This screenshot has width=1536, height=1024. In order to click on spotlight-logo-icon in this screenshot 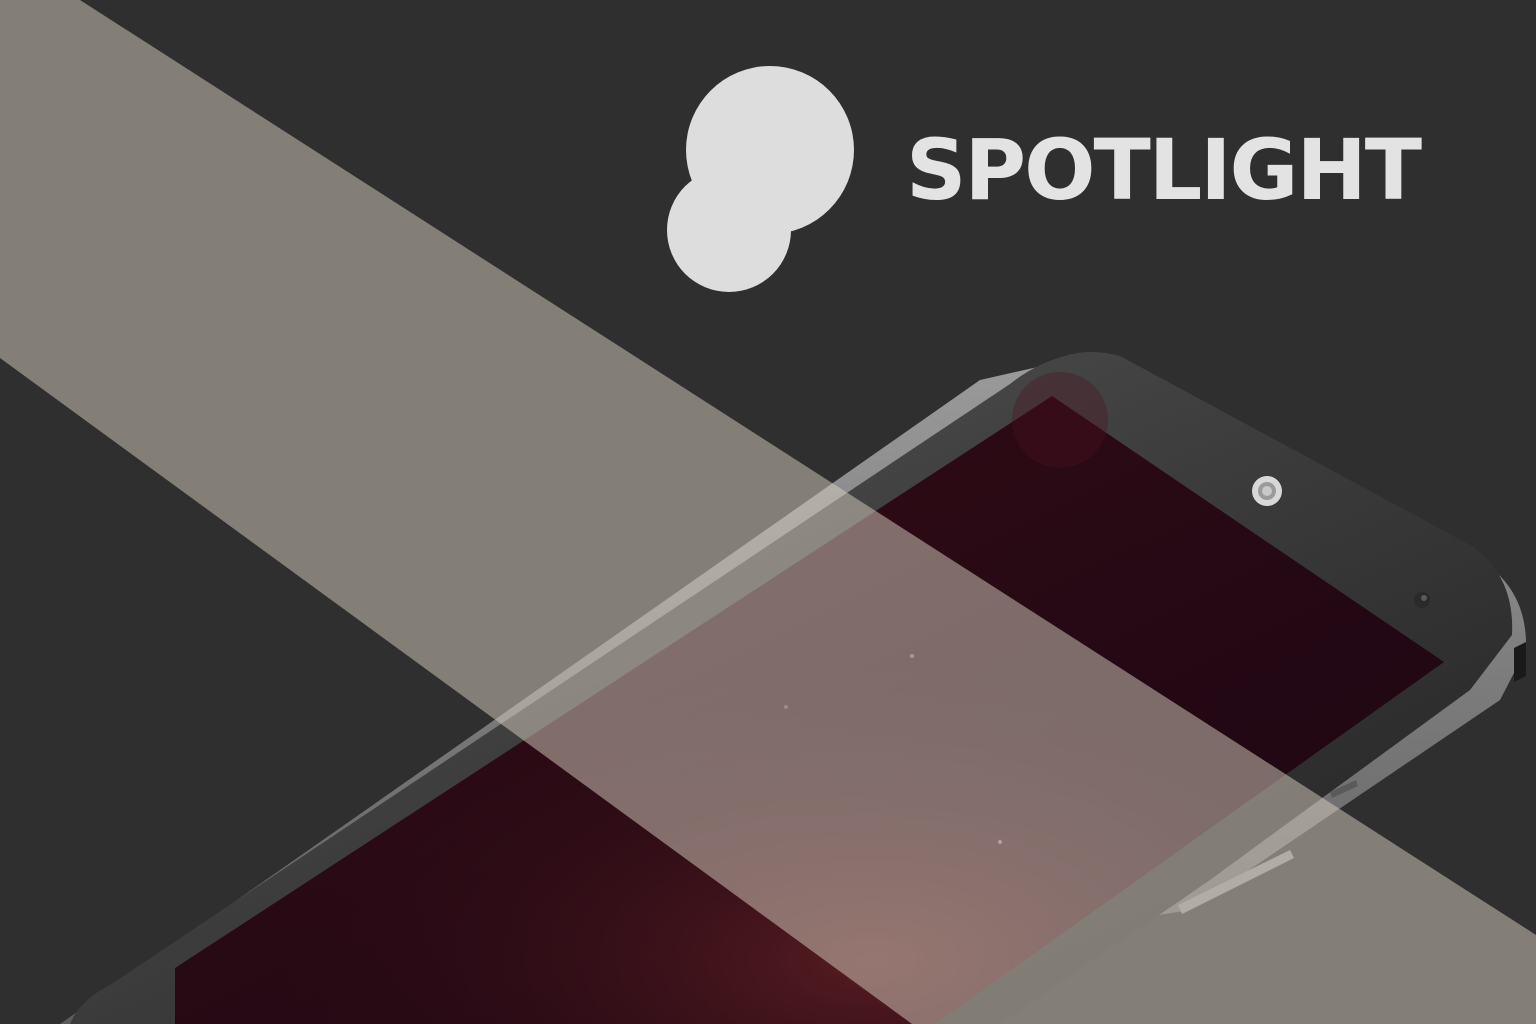, I will do `click(760, 179)`.